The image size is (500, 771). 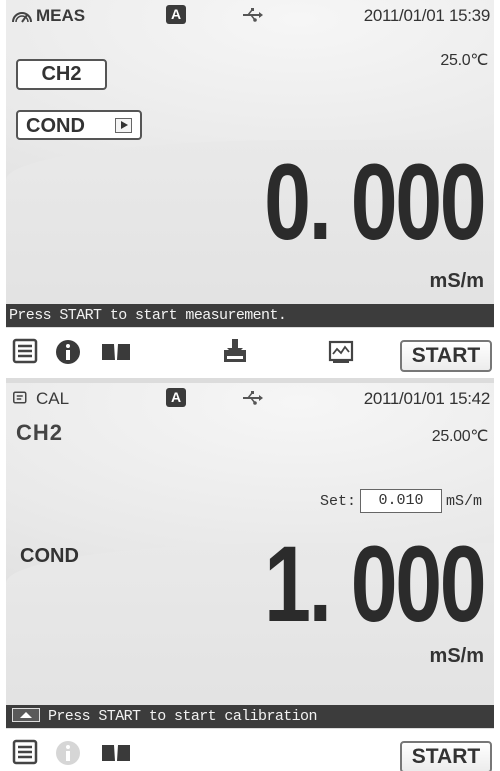 I want to click on datetime: 2011/01/01 15:42, so click(x=427, y=398).